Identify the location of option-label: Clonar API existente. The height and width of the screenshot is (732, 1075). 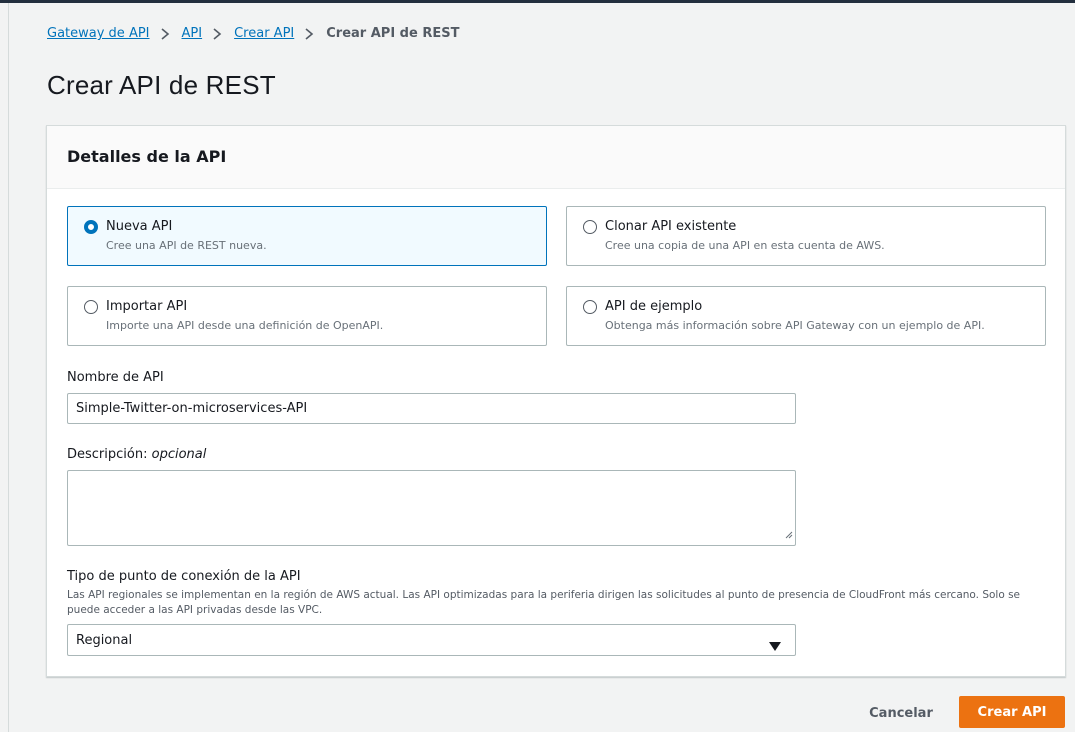
(671, 226).